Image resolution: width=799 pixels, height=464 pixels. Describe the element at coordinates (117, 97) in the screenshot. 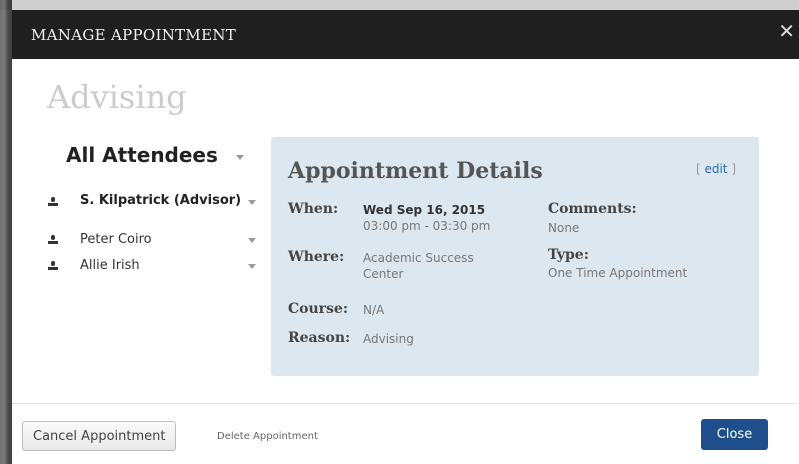

I see `page-title: Advising` at that location.